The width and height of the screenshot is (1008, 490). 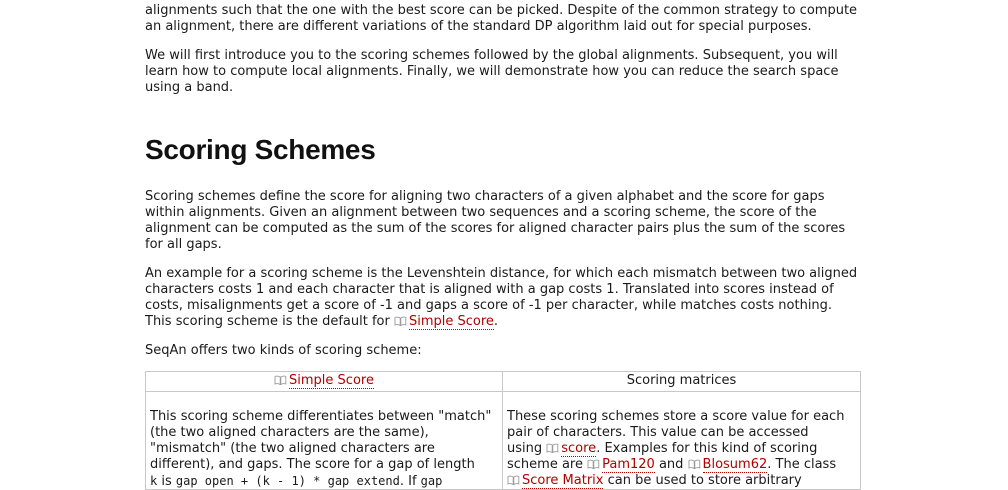 I want to click on table-header-simple-score: Simple Score, so click(x=324, y=381).